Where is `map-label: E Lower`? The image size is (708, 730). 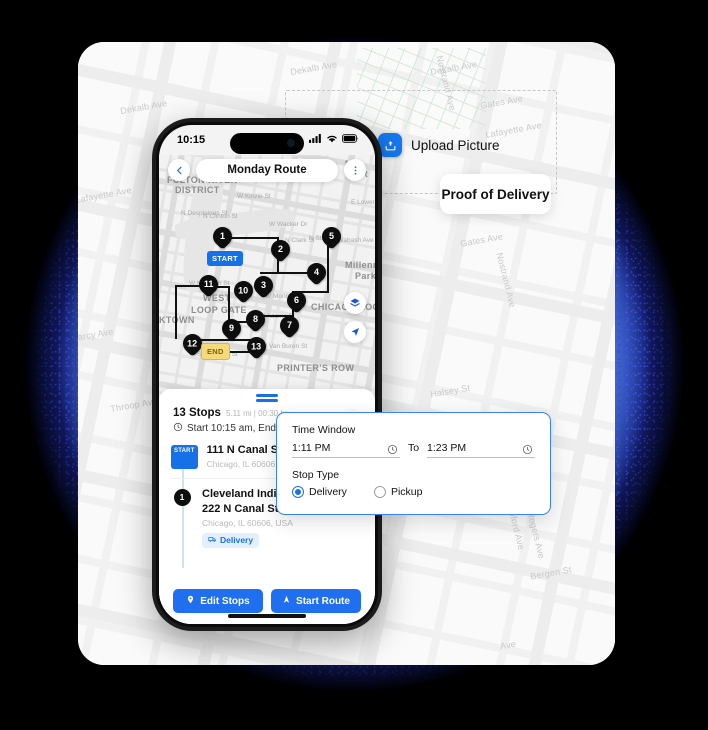 map-label: E Lower is located at coordinates (363, 202).